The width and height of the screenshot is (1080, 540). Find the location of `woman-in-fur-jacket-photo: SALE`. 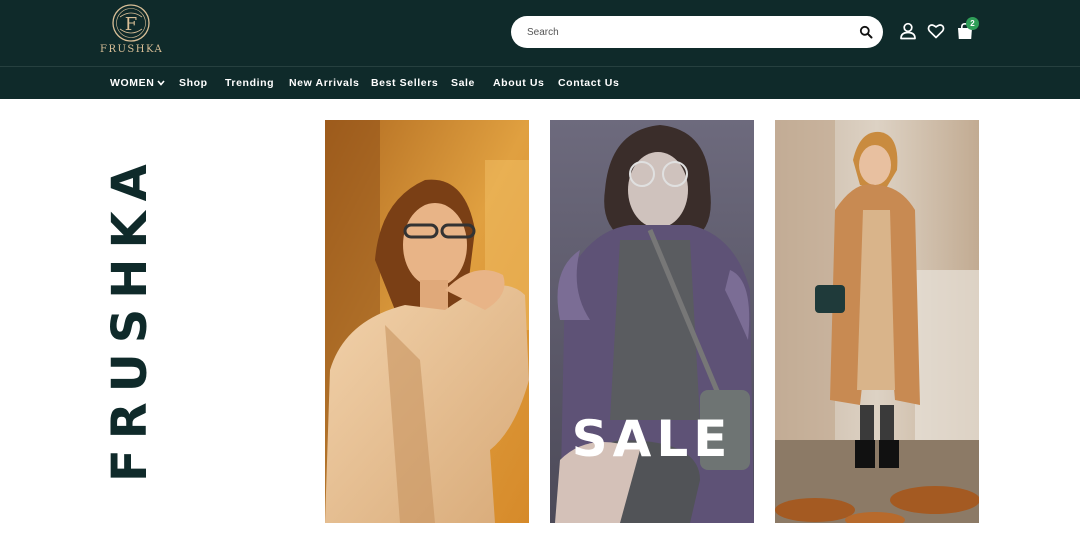

woman-in-fur-jacket-photo: SALE is located at coordinates (652, 321).